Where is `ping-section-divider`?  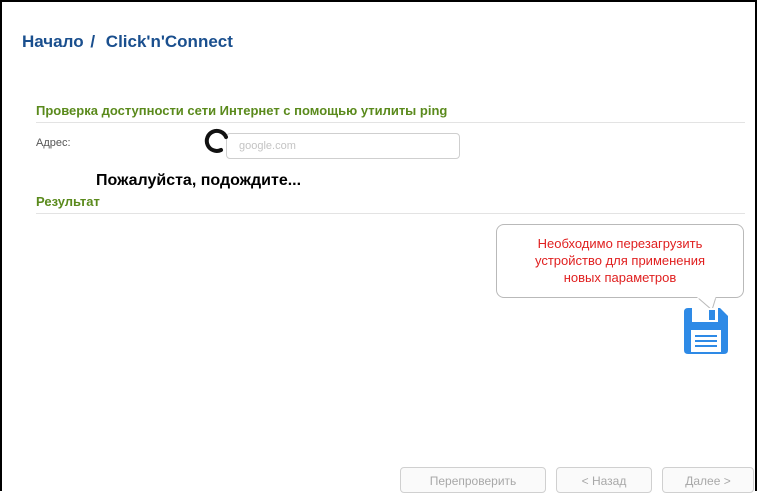
ping-section-divider is located at coordinates (390, 122).